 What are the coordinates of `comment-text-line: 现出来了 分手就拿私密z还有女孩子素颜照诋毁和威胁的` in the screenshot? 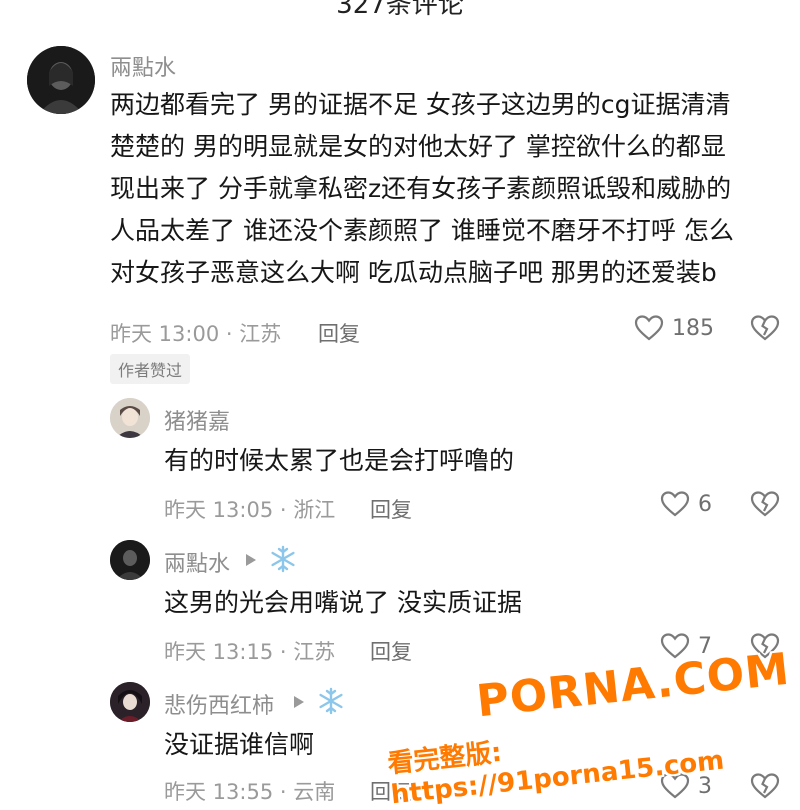 It's located at (421, 188).